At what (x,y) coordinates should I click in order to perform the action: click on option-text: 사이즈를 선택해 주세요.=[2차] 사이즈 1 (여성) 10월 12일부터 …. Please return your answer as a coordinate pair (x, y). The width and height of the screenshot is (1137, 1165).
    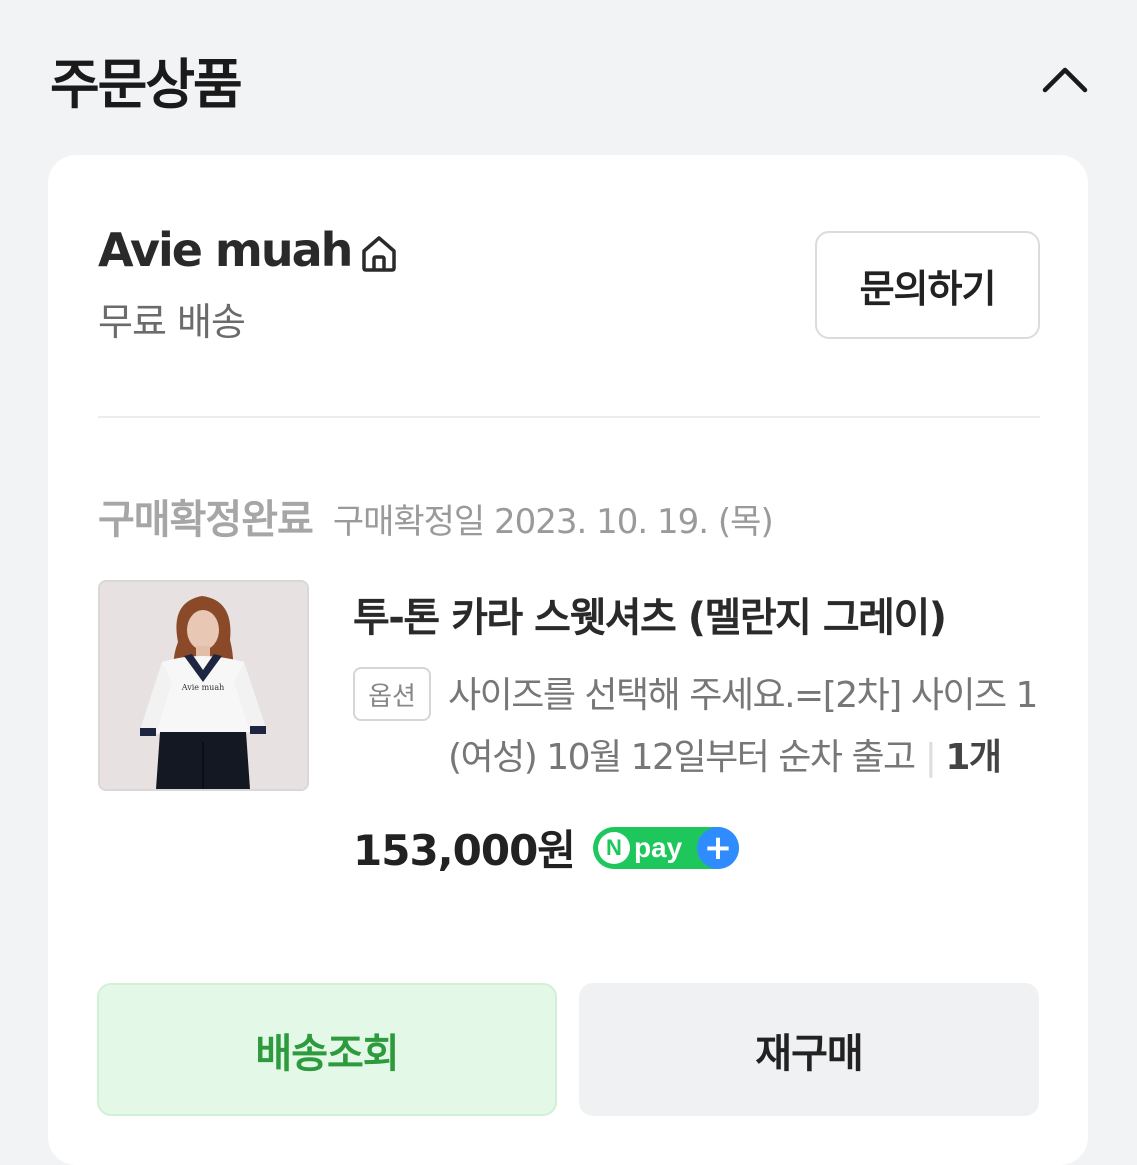
    Looking at the image, I should click on (750, 727).